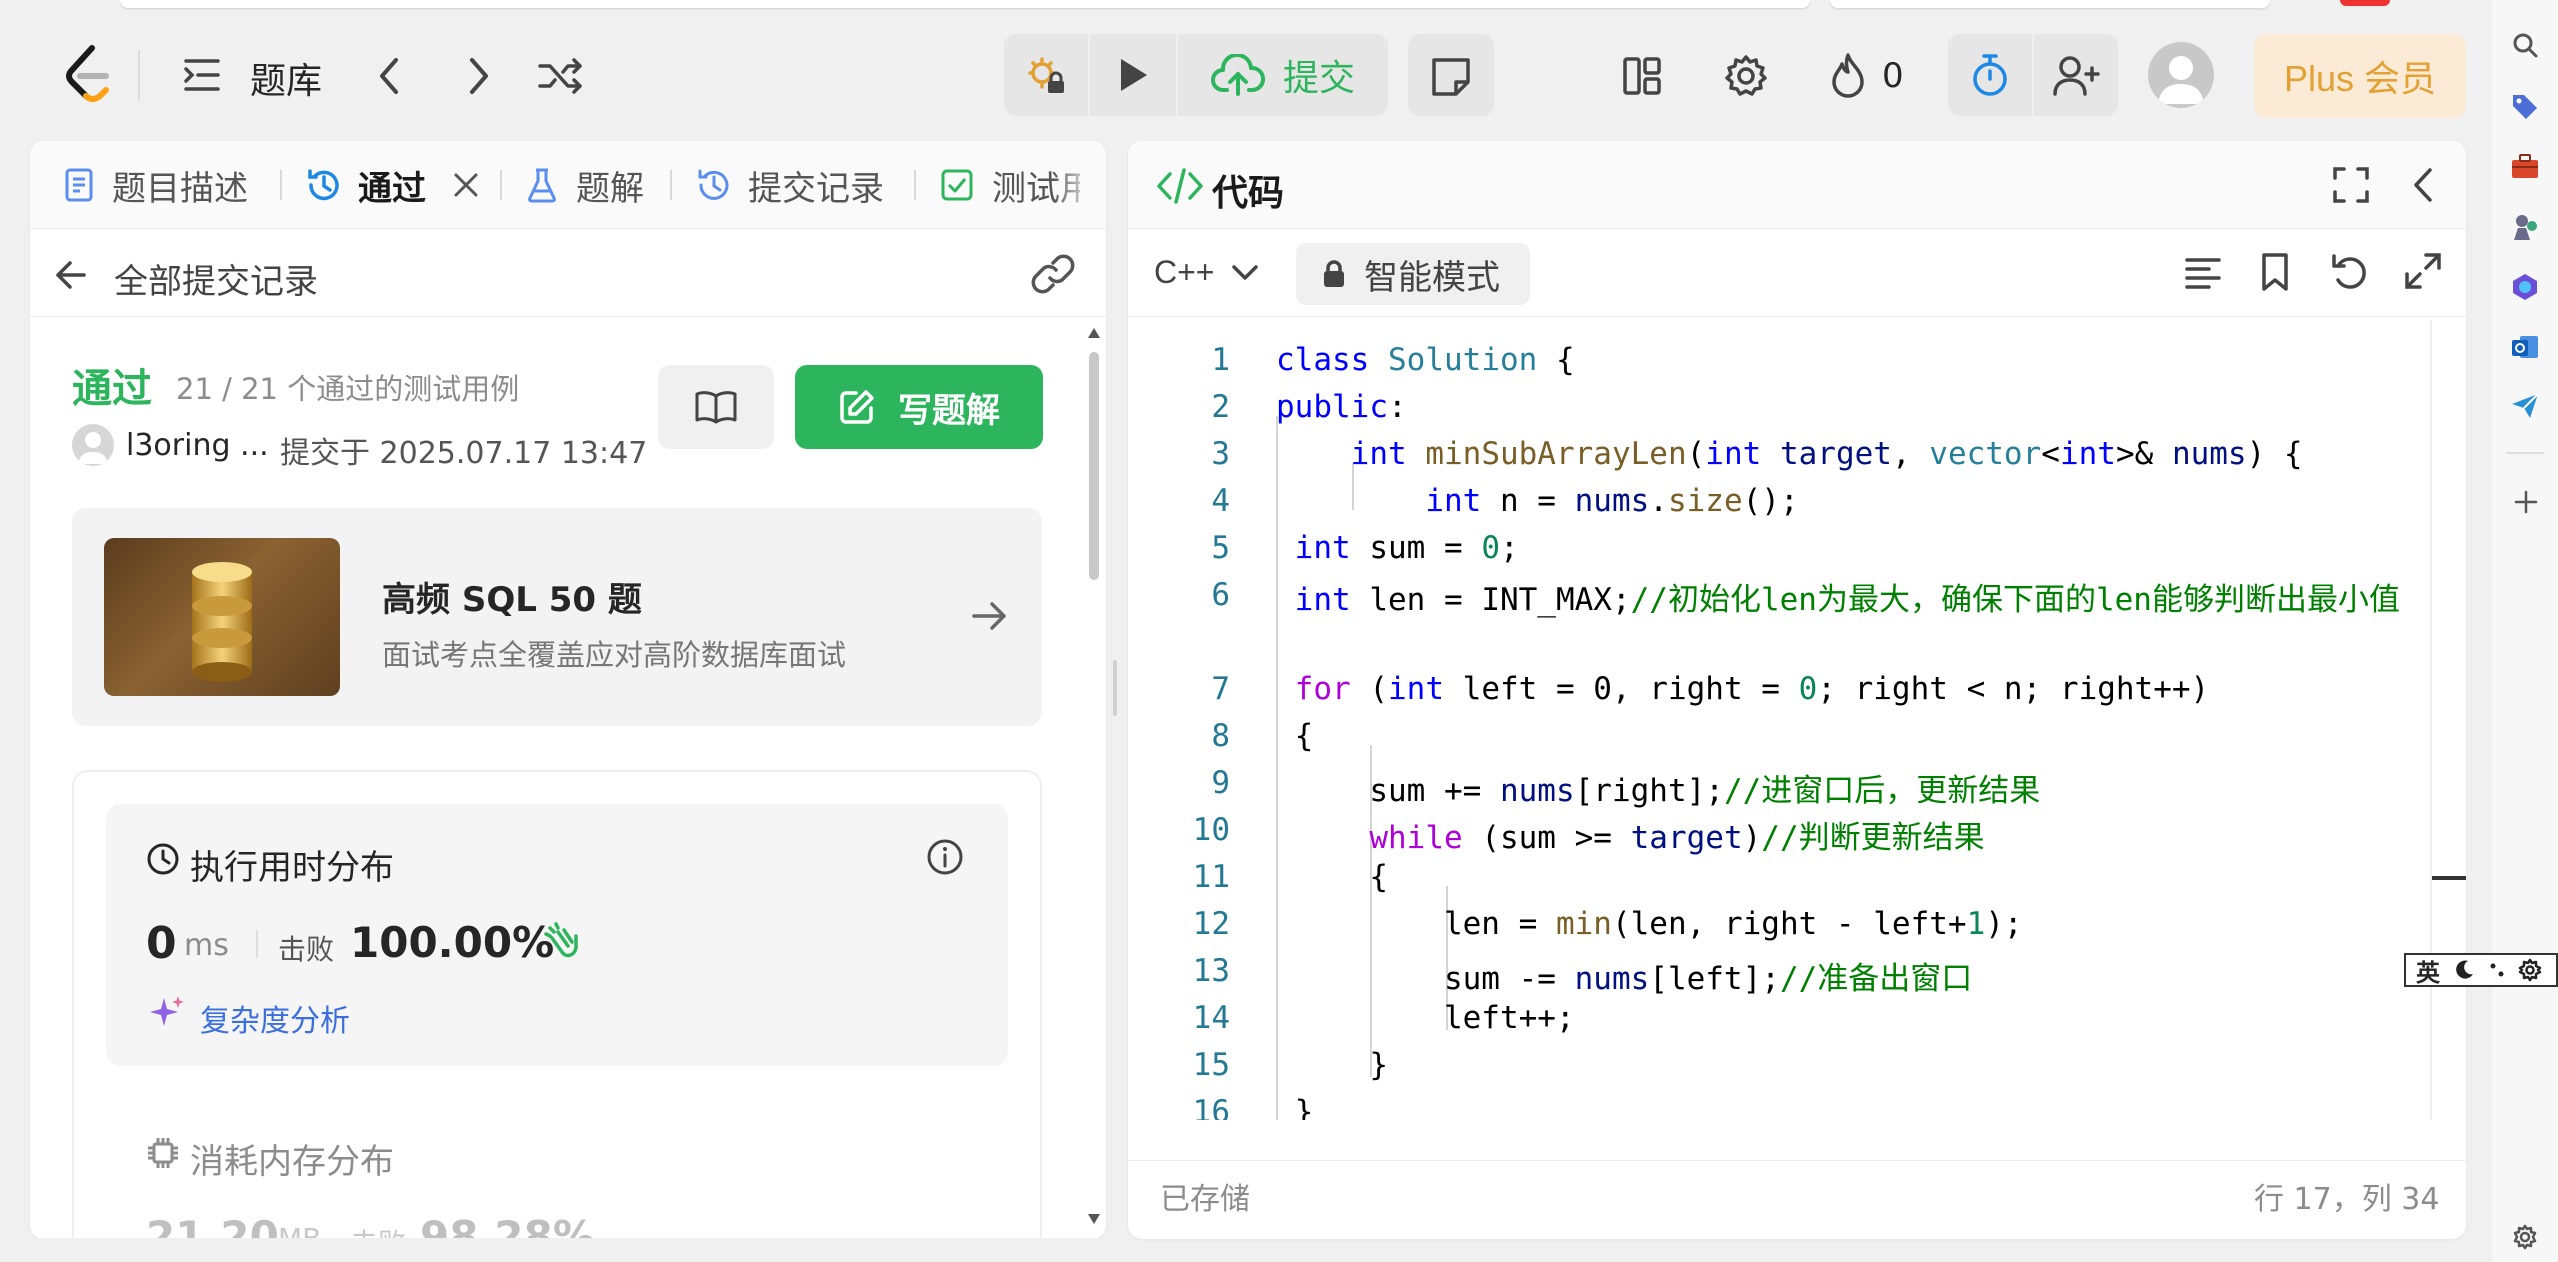 The width and height of the screenshot is (2558, 1262). Describe the element at coordinates (568, 1250) in the screenshot. I see `panel-bottom-mask` at that location.